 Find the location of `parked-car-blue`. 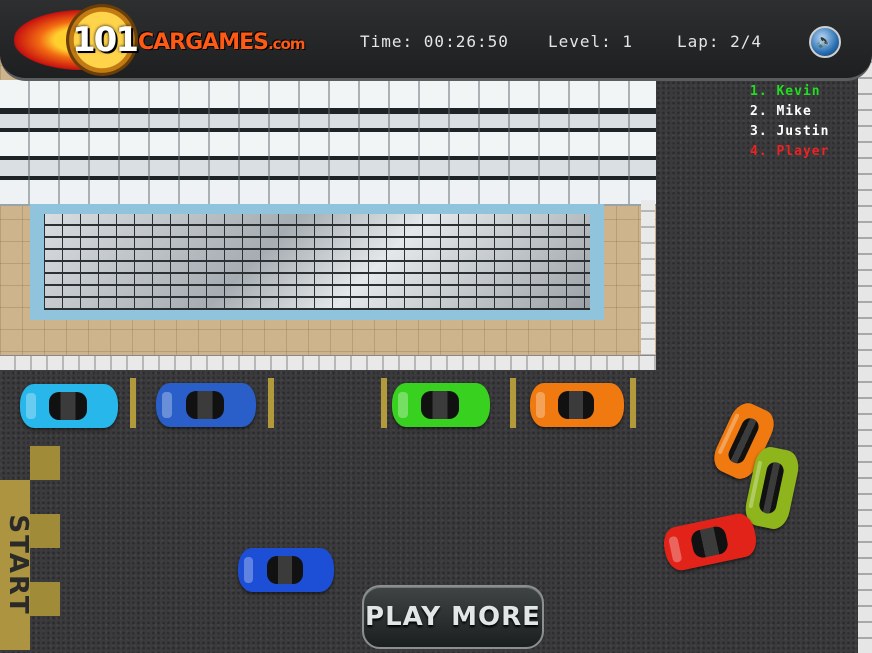

parked-car-blue is located at coordinates (206, 405).